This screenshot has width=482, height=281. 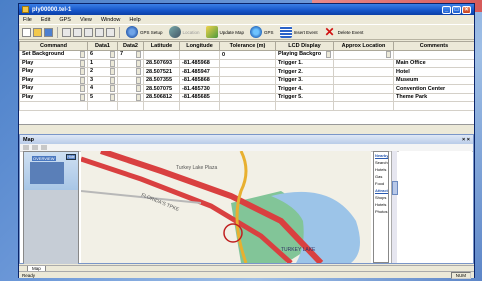 I want to click on new-file-icon, so click(x=26, y=32).